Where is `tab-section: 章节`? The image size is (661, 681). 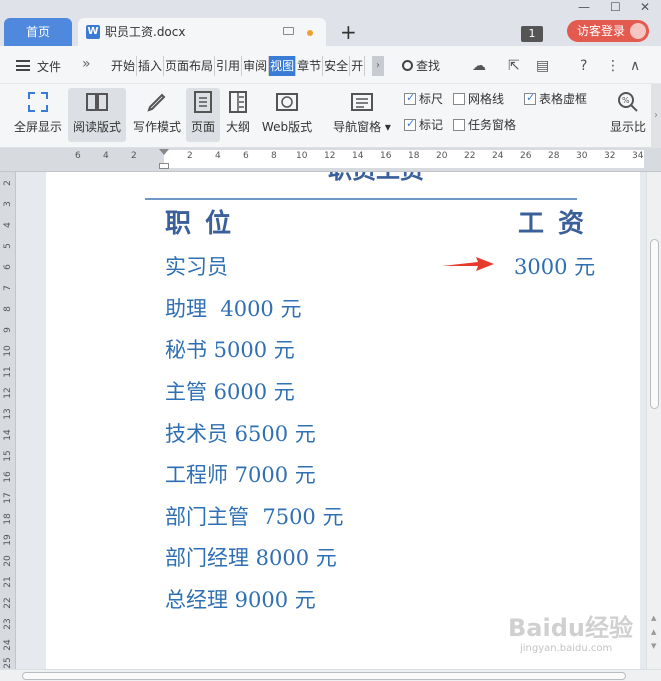 tab-section: 章节 is located at coordinates (310, 66).